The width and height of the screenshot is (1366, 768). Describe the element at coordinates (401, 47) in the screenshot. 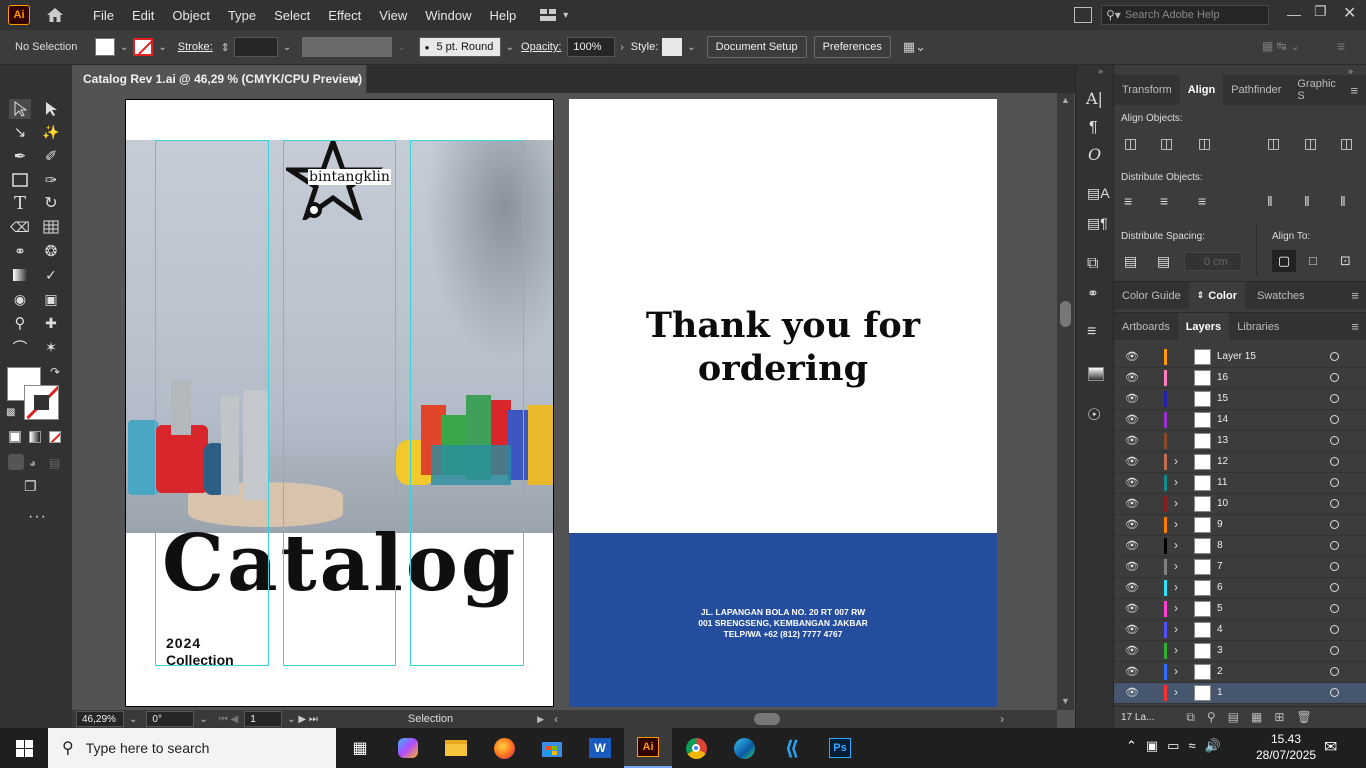

I see `profile-dropdown-icon: ⌄` at that location.